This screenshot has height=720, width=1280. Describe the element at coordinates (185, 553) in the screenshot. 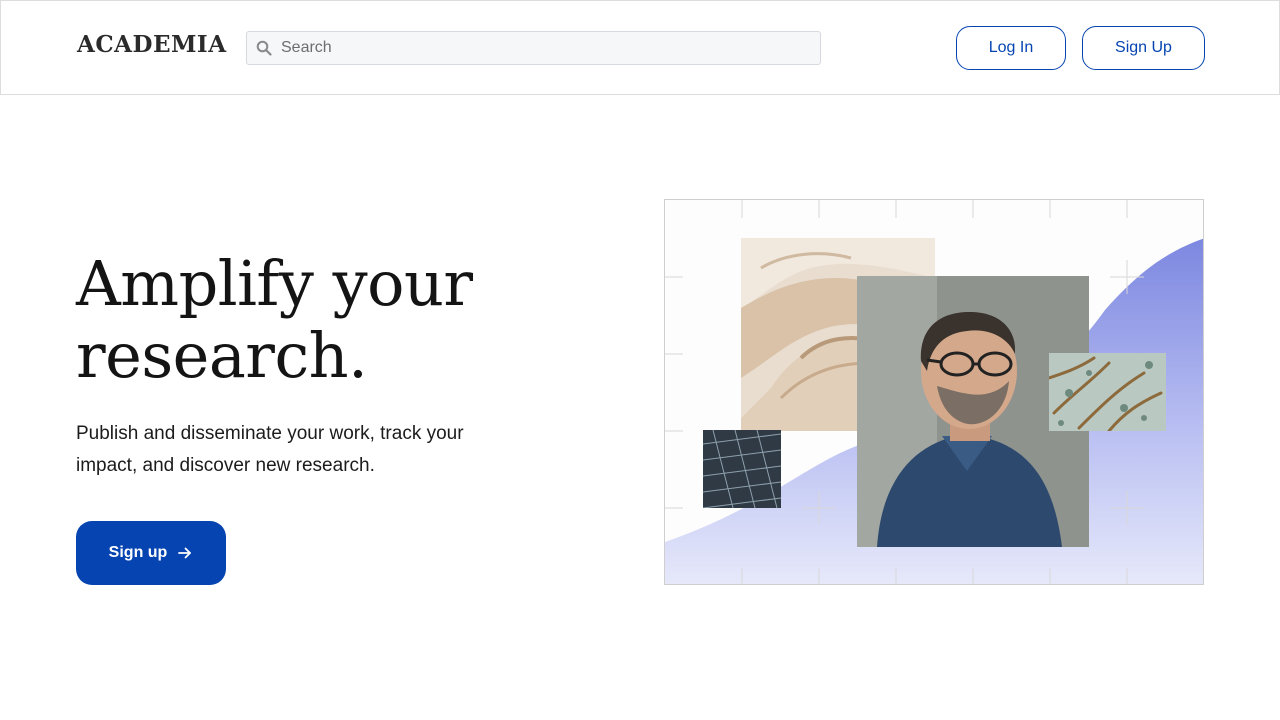

I see `arrow-right-icon` at that location.